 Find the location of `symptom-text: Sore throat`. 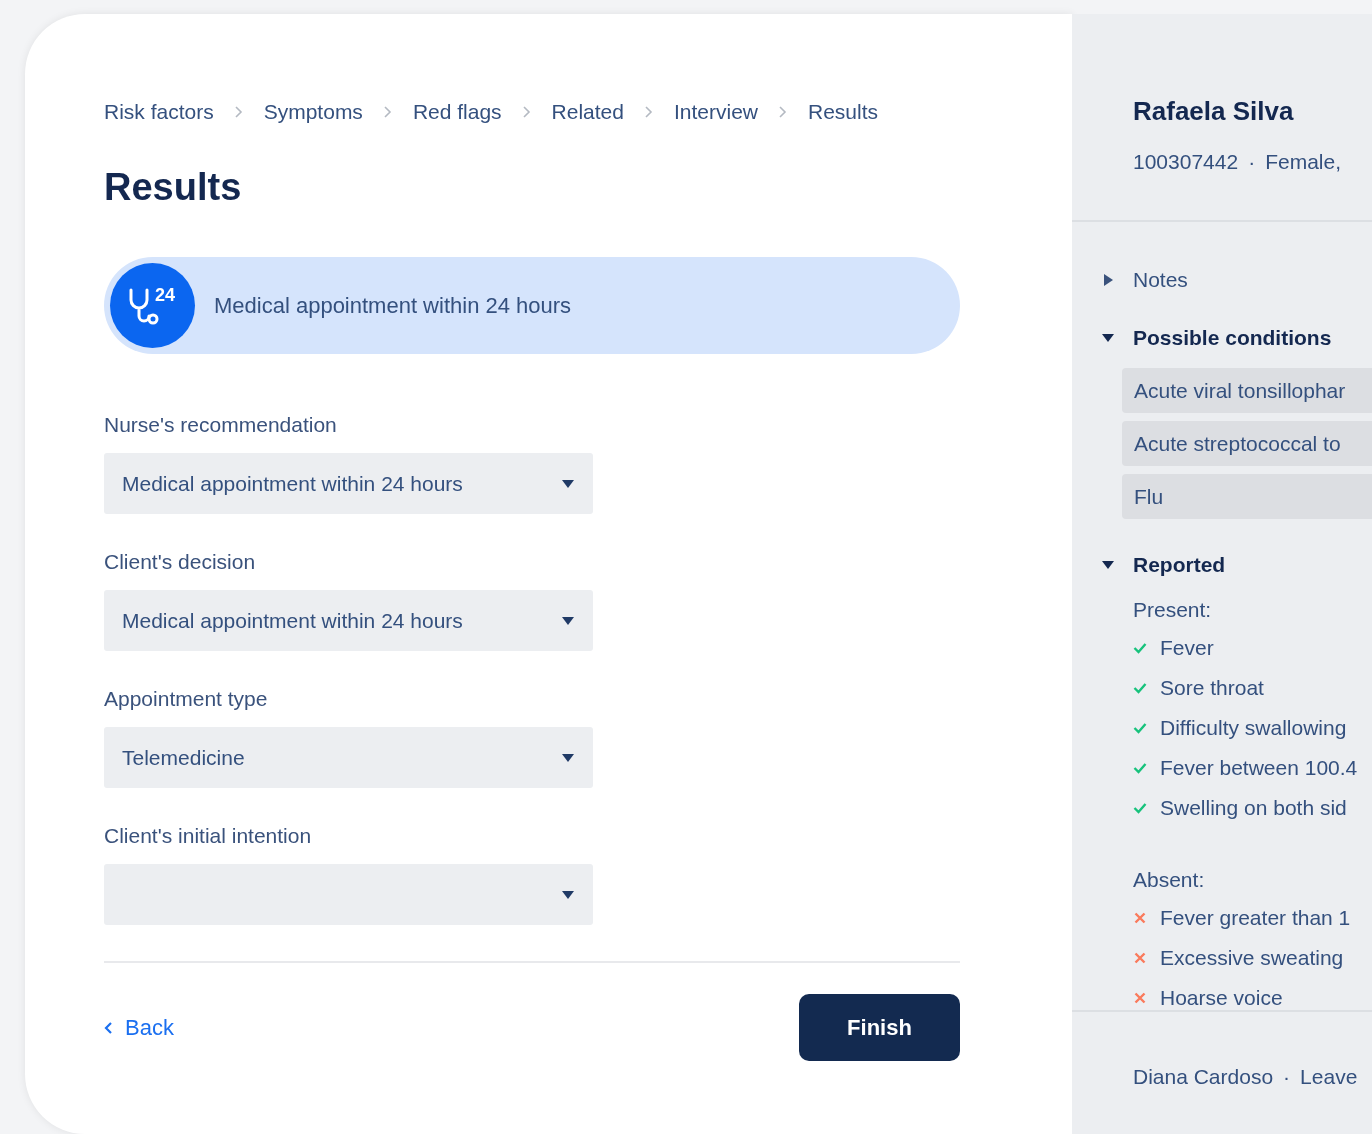

symptom-text: Sore throat is located at coordinates (1212, 688).